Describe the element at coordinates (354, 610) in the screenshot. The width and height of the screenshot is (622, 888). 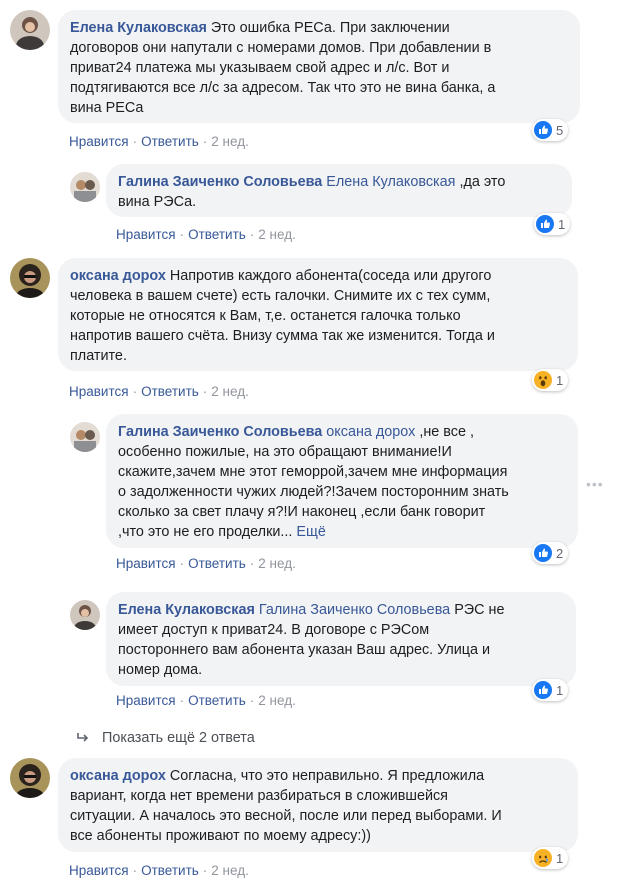
I see `mention-link: Галина Заиченко Соловьева` at that location.